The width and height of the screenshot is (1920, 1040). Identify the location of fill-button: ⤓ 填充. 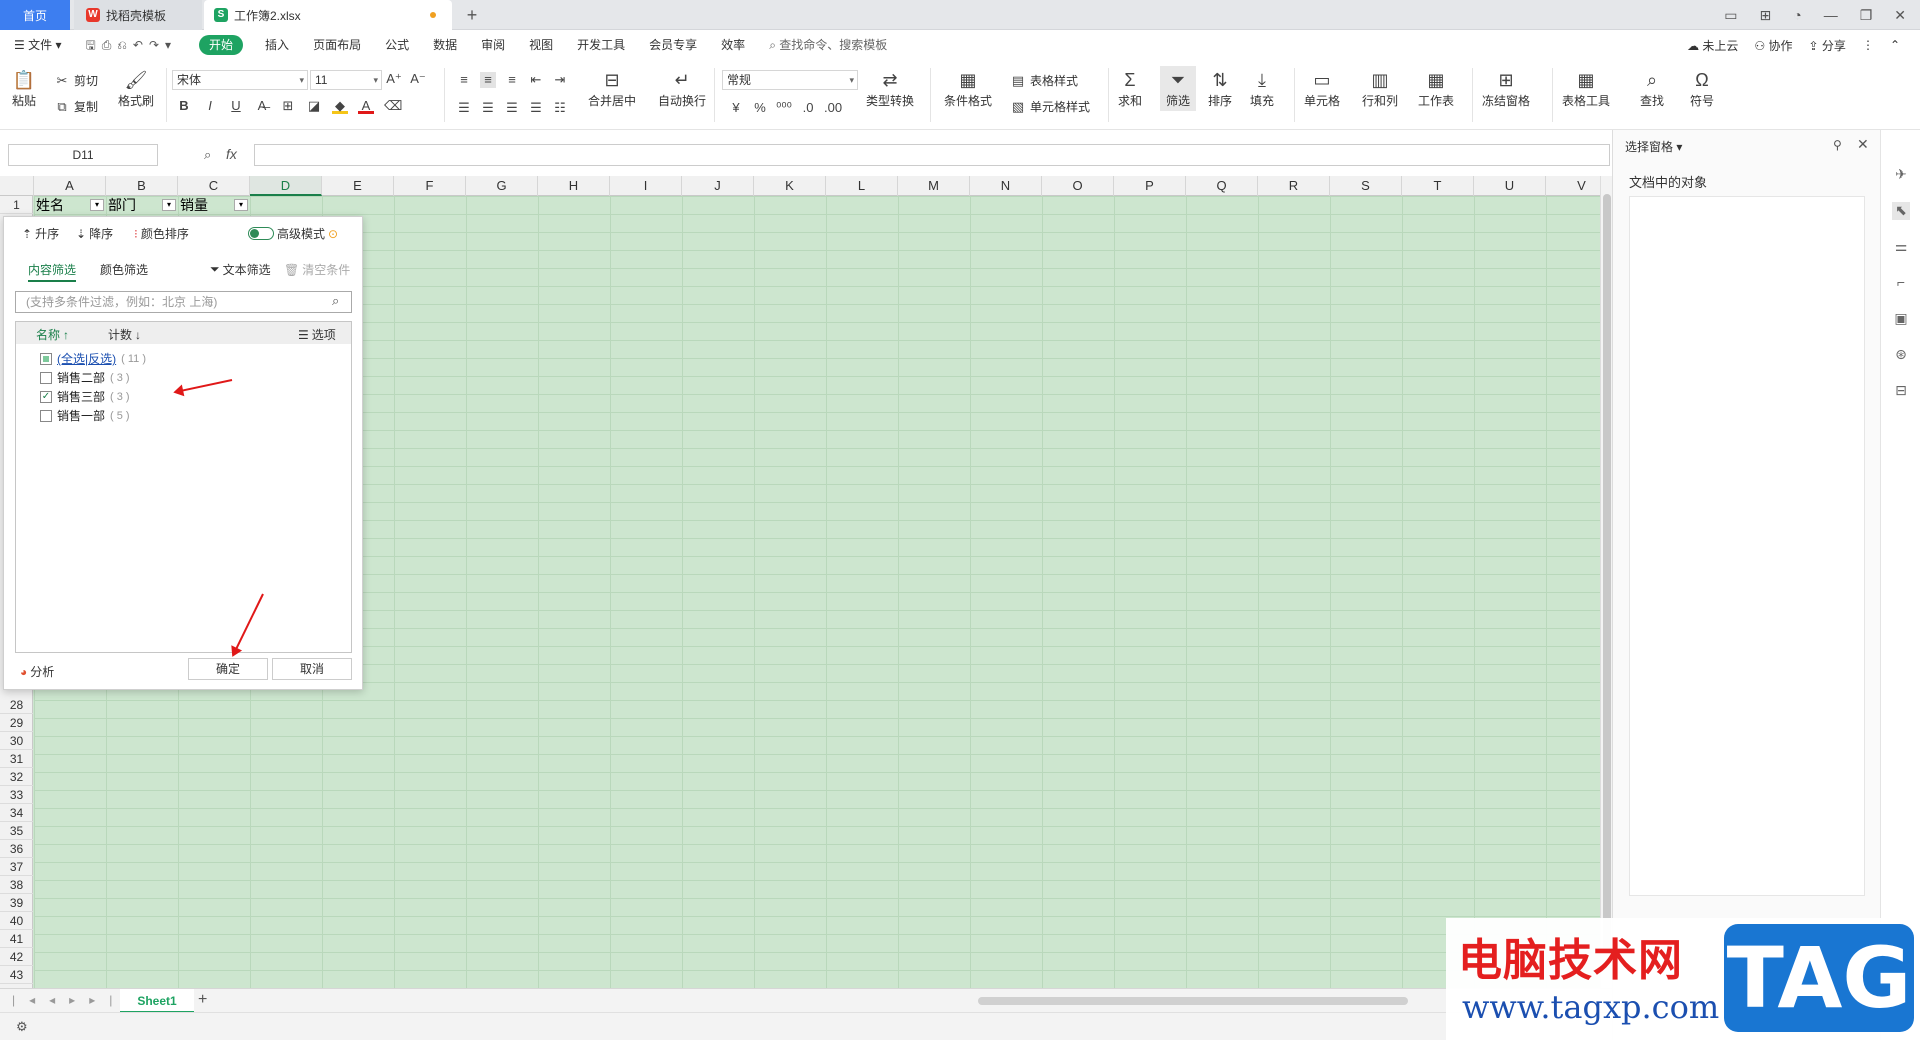
(1262, 88).